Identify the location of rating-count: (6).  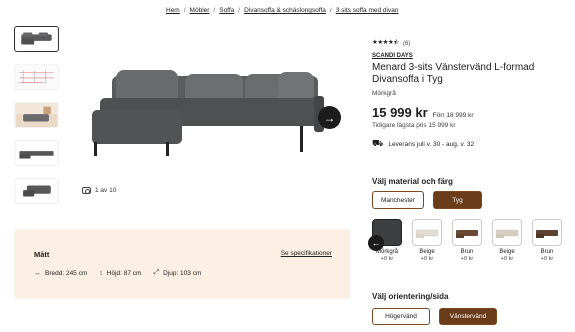
(406, 43).